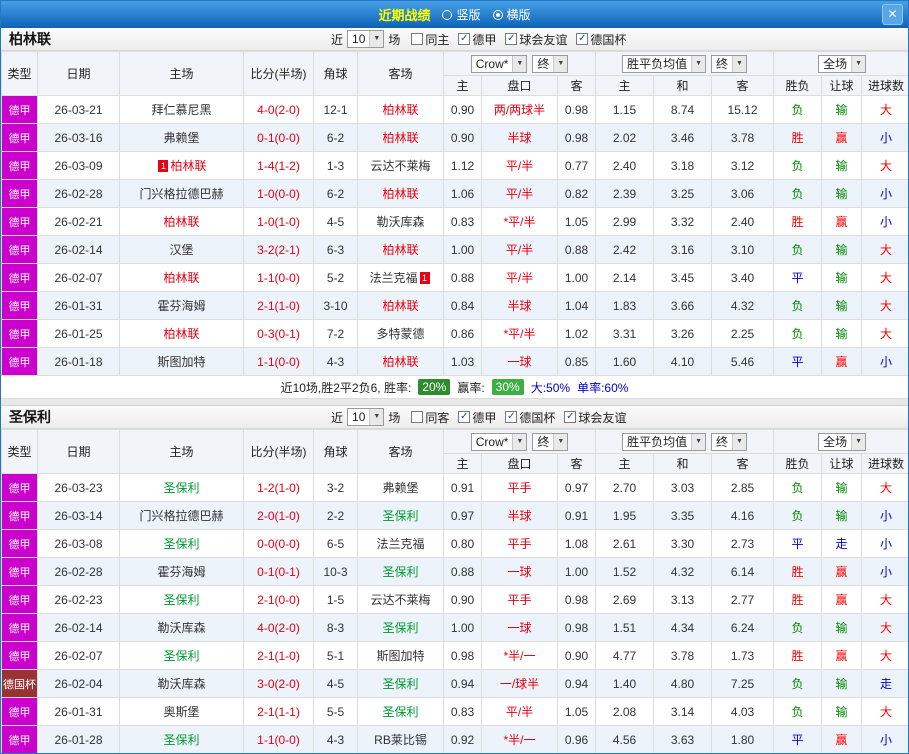 The height and width of the screenshot is (754, 909). Describe the element at coordinates (181, 165) in the screenshot. I see `home-team-cell: 1 柏林联` at that location.